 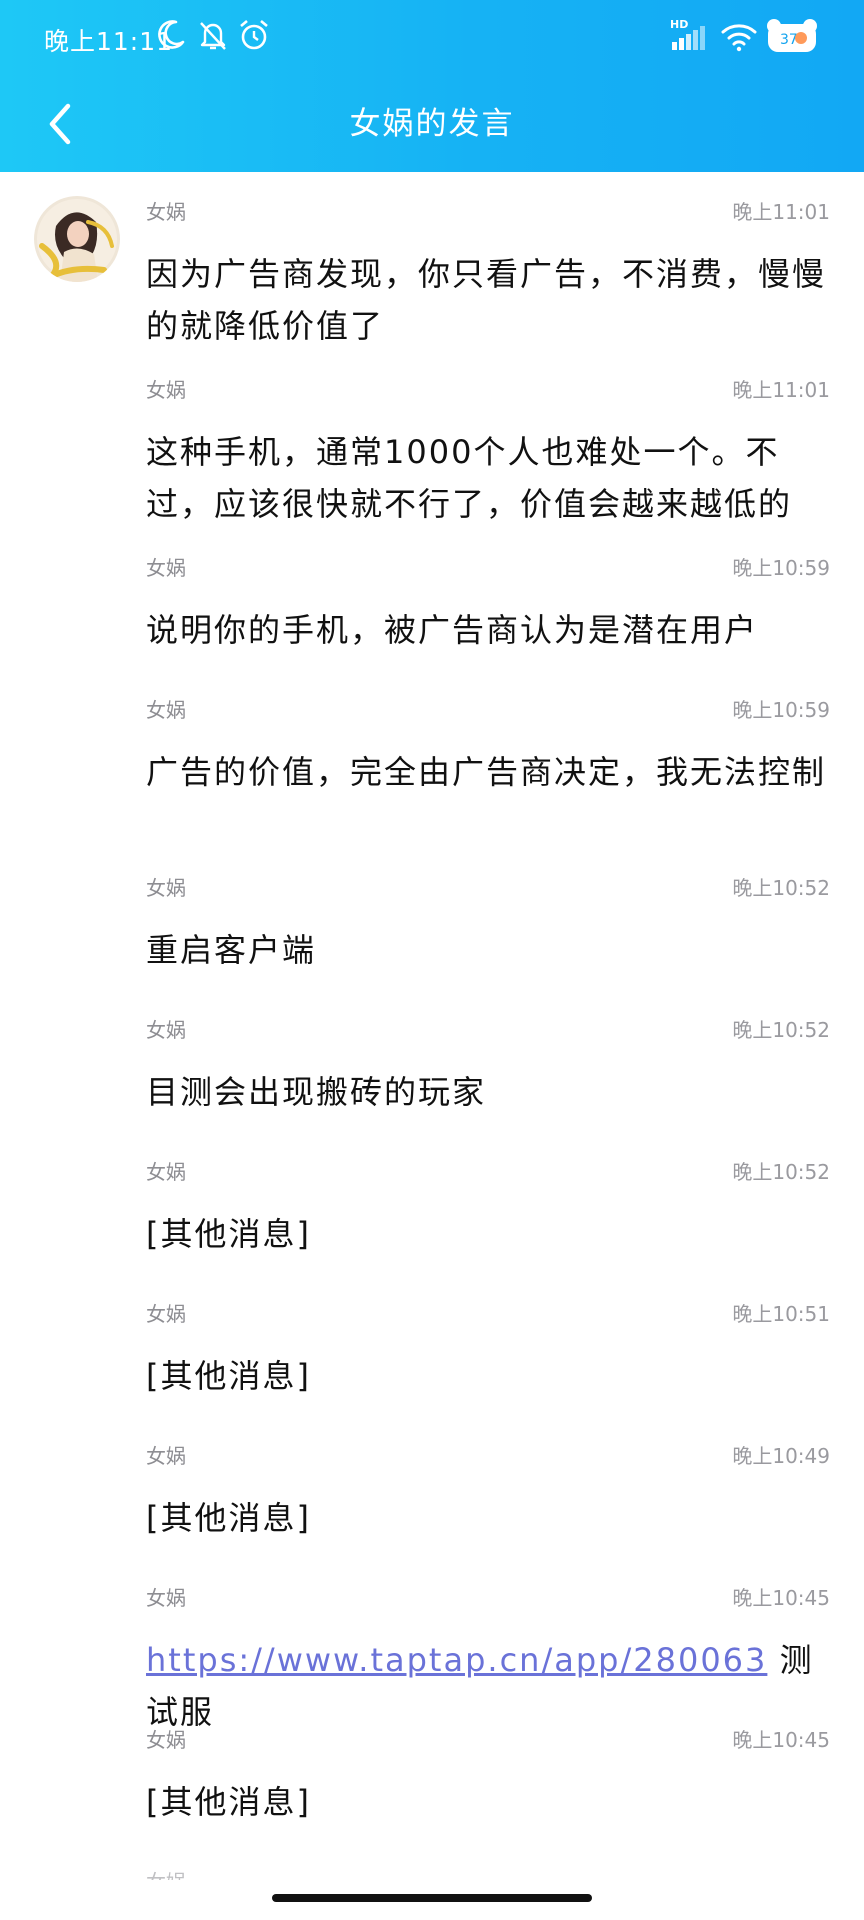 I want to click on message-time: 晚上10:49, so click(x=781, y=1456).